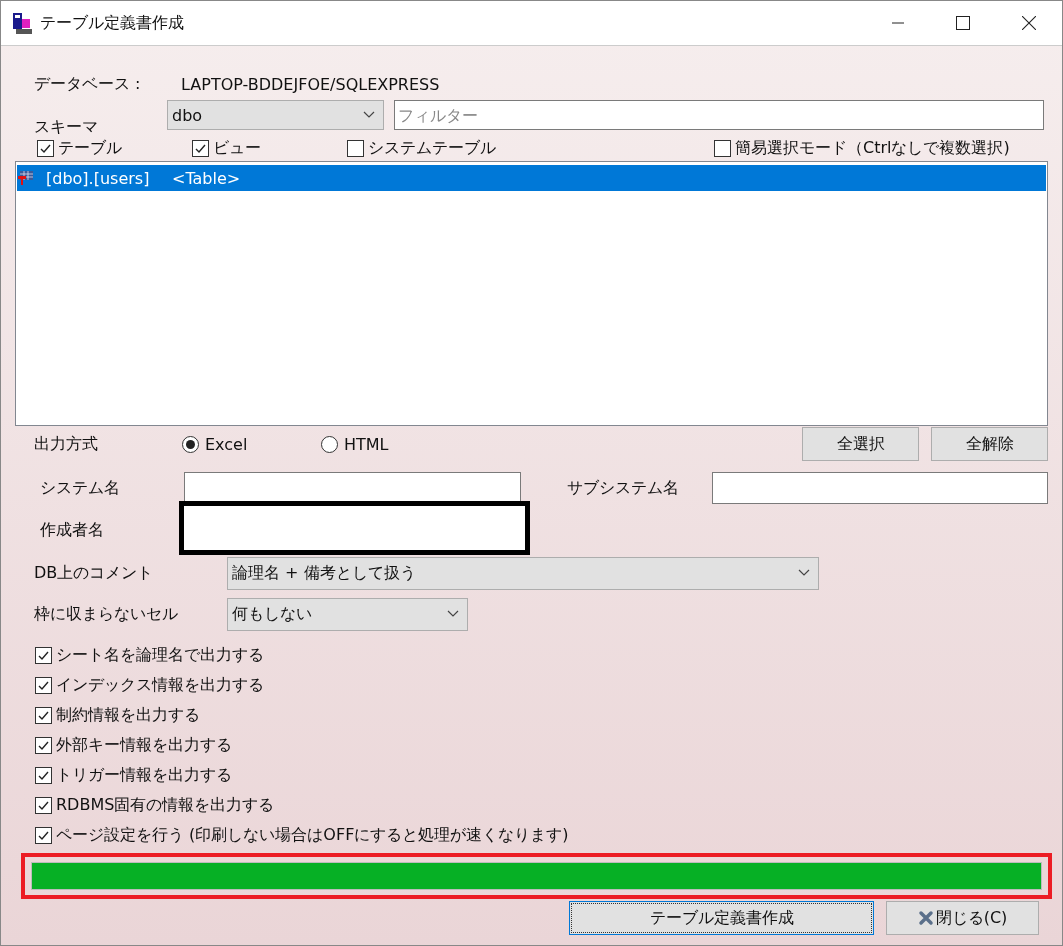 Image resolution: width=1063 pixels, height=946 pixels. I want to click on author-label: 作成者名, so click(72, 530).